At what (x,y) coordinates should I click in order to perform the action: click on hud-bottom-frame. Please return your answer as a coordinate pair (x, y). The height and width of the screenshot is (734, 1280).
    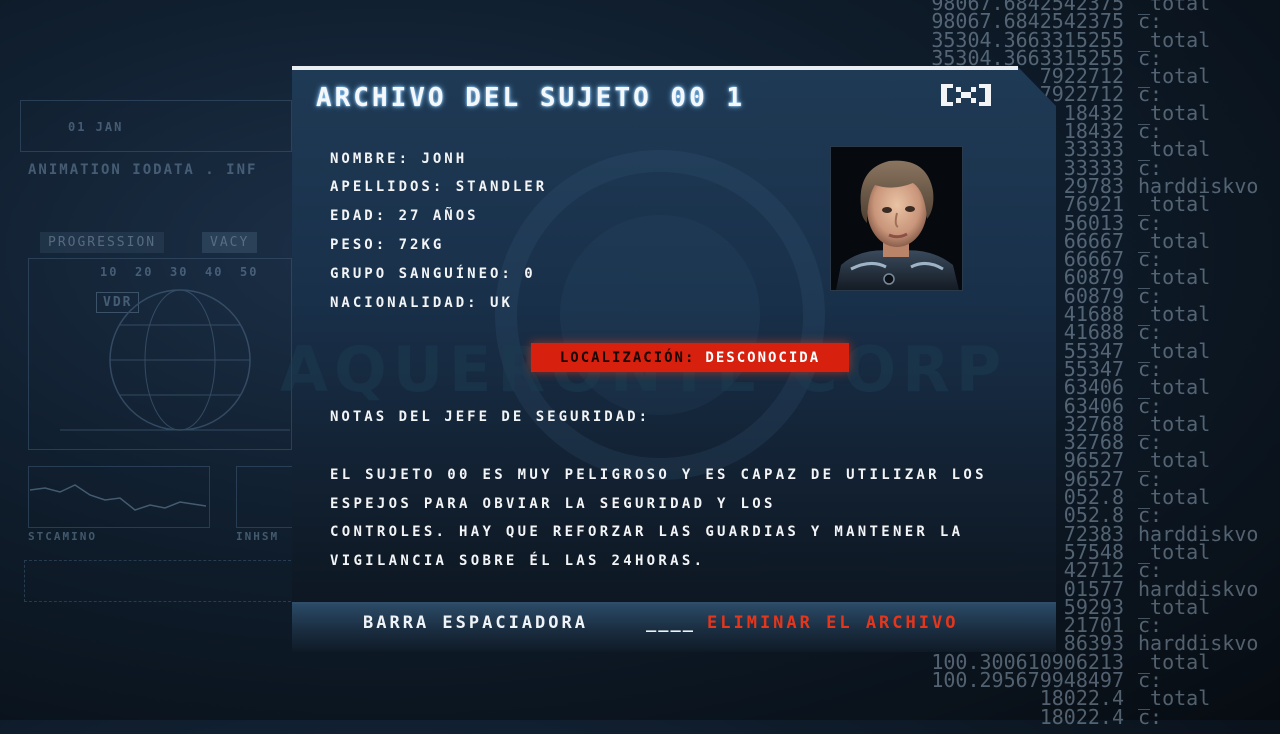
    Looking at the image, I should click on (160, 581).